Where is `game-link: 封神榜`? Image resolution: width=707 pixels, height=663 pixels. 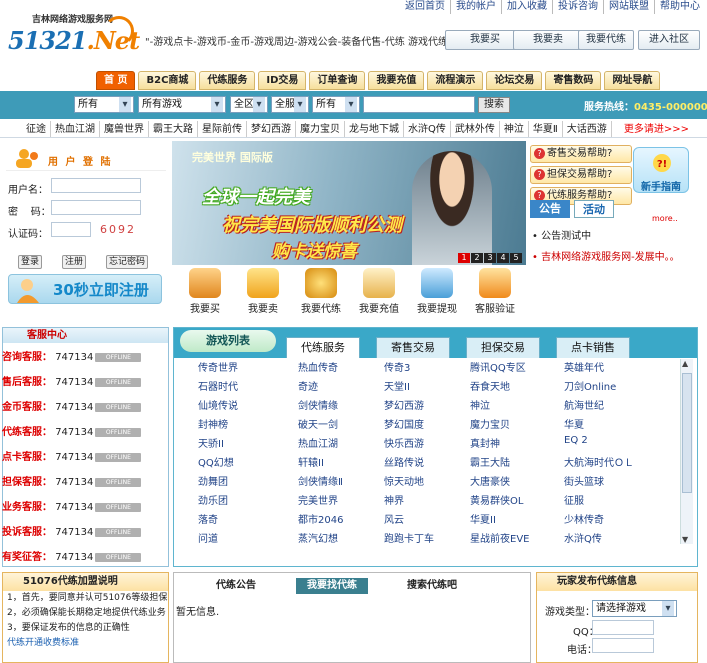
game-link: 封神榜 is located at coordinates (213, 423).